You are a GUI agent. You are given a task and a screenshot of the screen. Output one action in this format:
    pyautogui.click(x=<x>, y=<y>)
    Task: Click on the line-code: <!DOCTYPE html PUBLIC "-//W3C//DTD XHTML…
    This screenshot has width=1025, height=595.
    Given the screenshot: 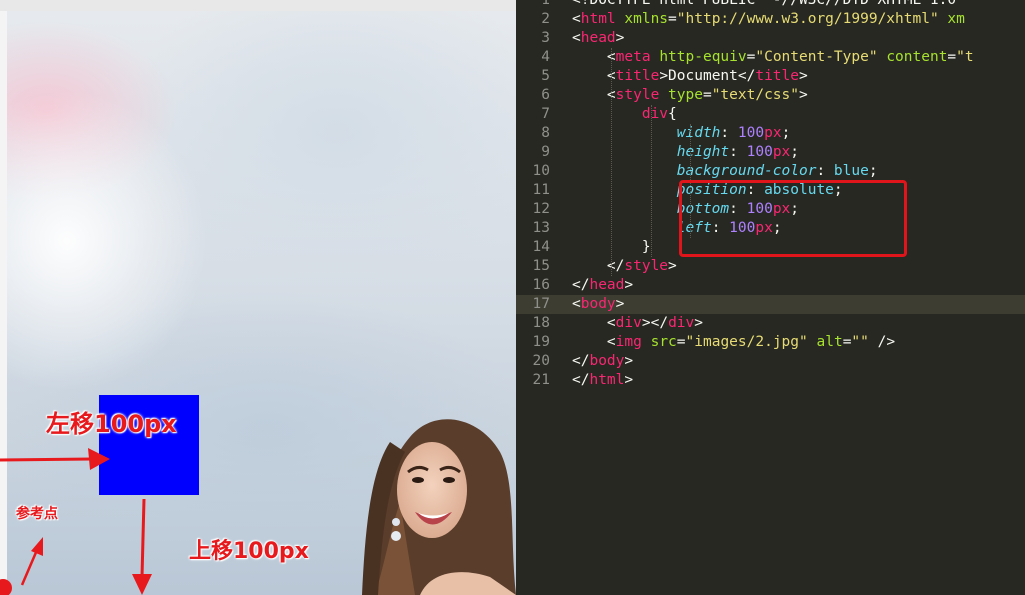 What is the action you would take?
    pyautogui.click(x=768, y=5)
    